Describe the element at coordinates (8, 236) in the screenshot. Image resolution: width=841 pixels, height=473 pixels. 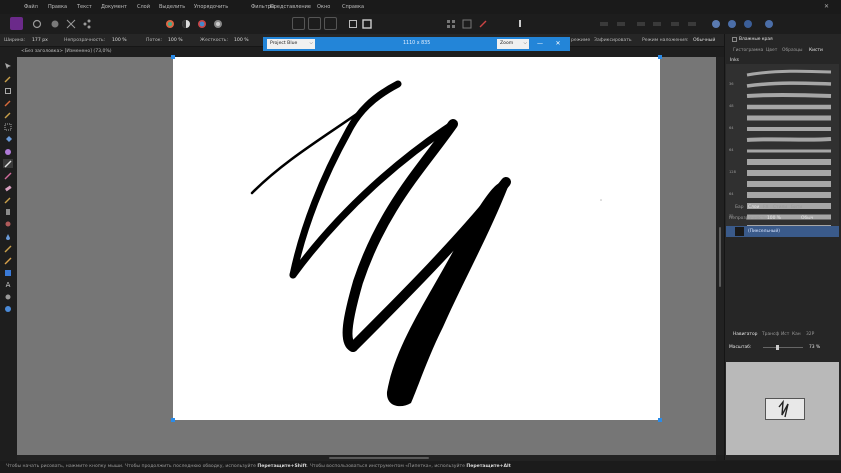
I see `blur-tool-icon` at that location.